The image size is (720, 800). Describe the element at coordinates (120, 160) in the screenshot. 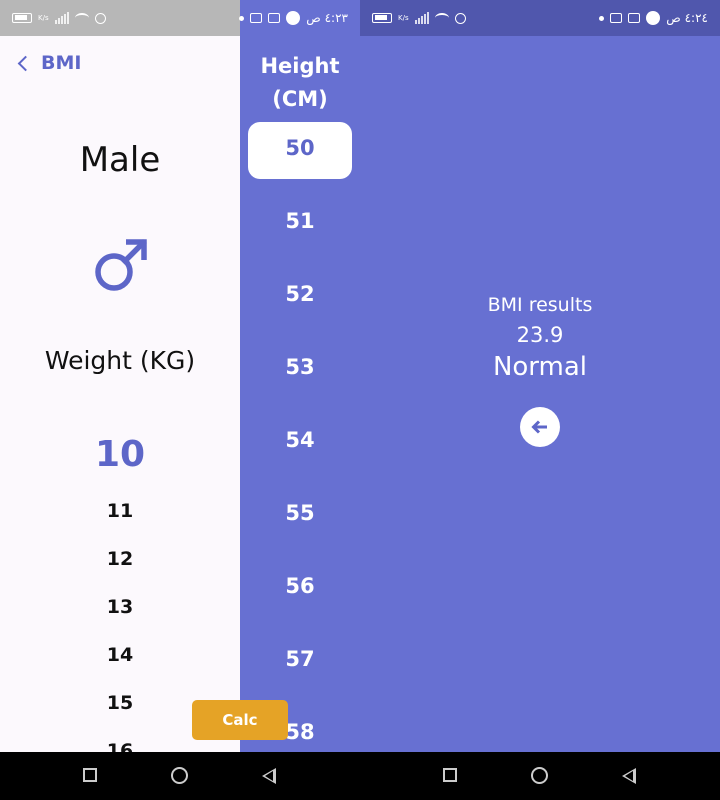

I see `gender-label: Male` at that location.